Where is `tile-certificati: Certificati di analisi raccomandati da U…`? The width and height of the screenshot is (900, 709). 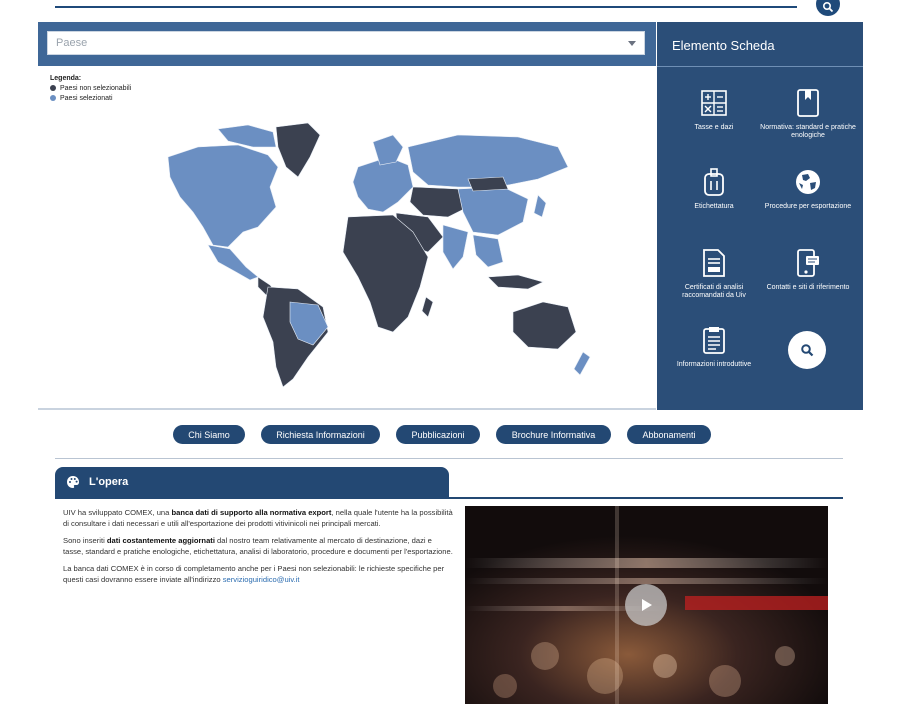
tile-certificati: Certificati di analisi raccomandati da U… is located at coordinates (714, 274).